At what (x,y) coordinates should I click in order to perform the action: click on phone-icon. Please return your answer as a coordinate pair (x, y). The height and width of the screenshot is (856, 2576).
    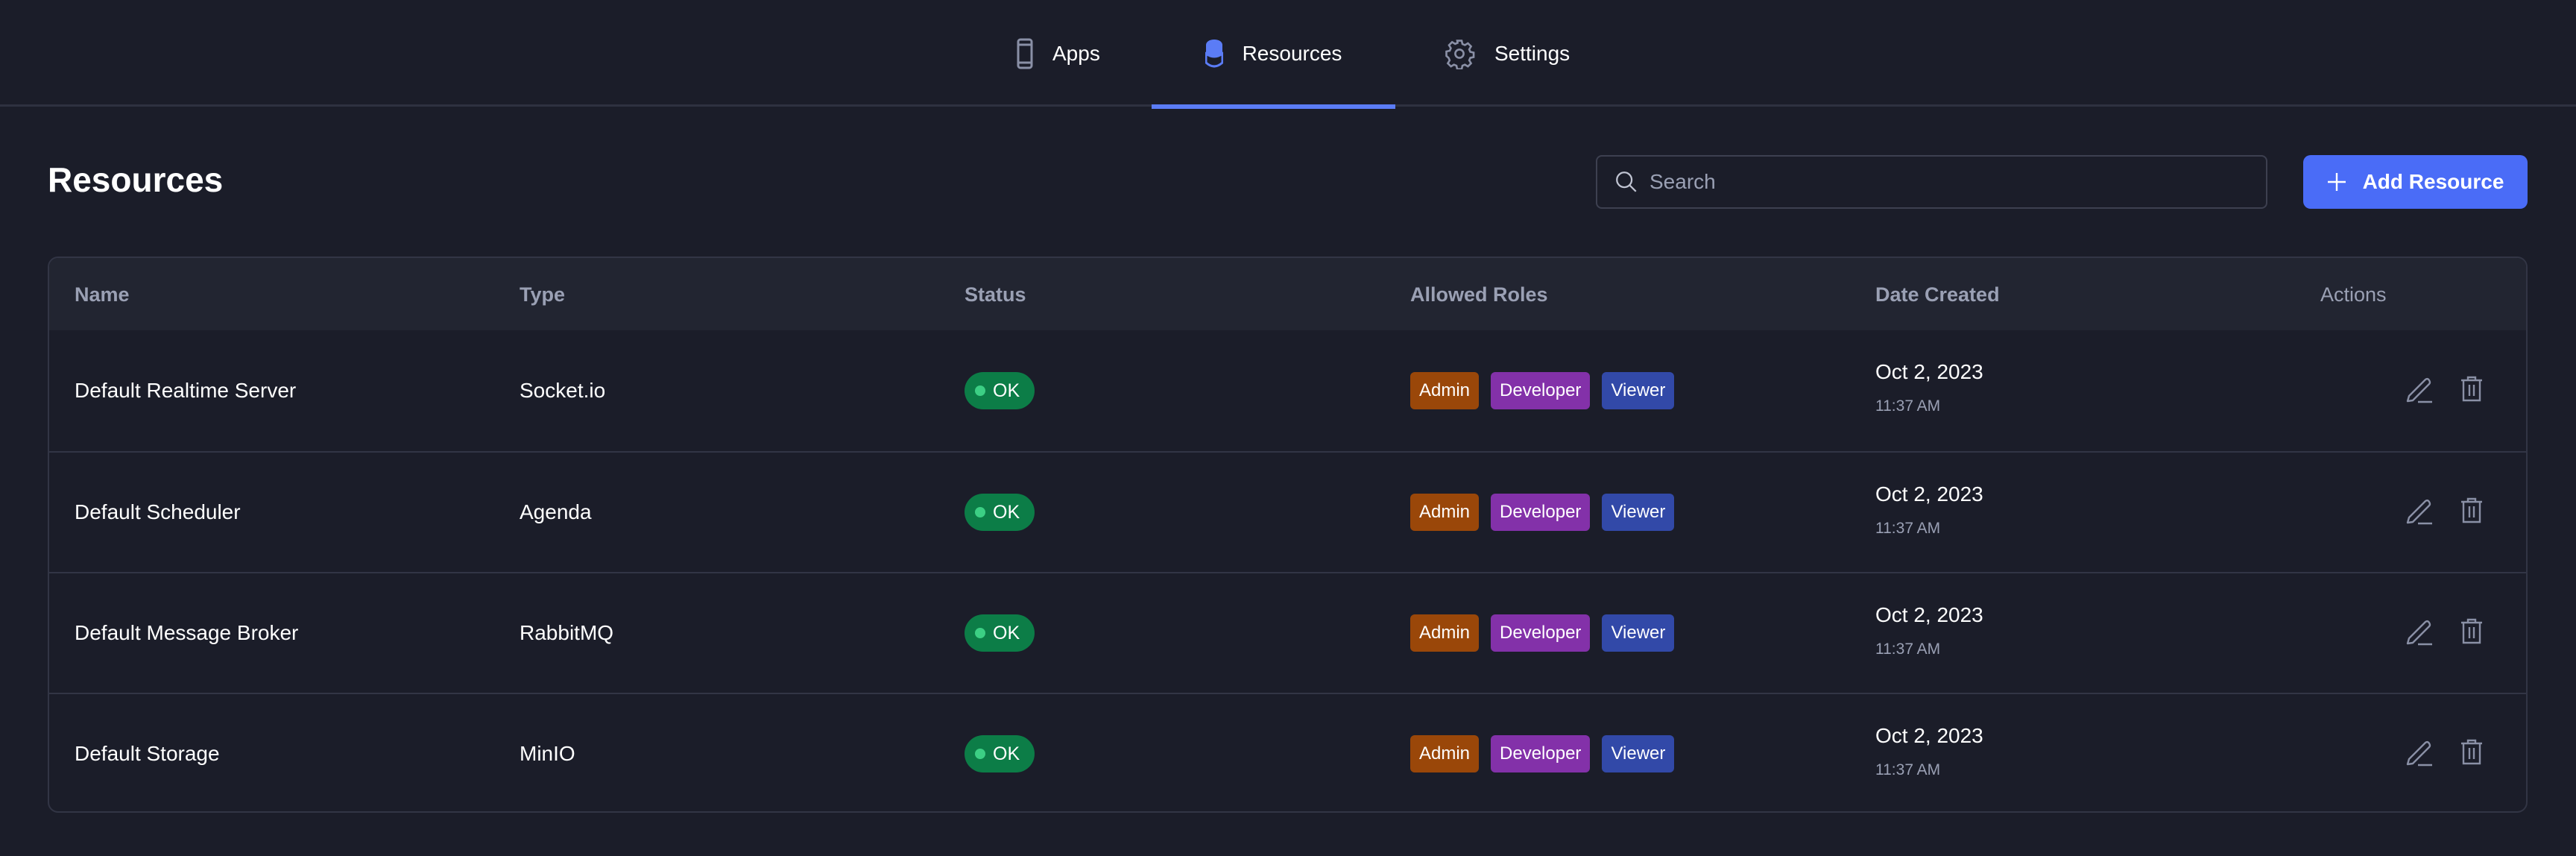
    Looking at the image, I should click on (1025, 53).